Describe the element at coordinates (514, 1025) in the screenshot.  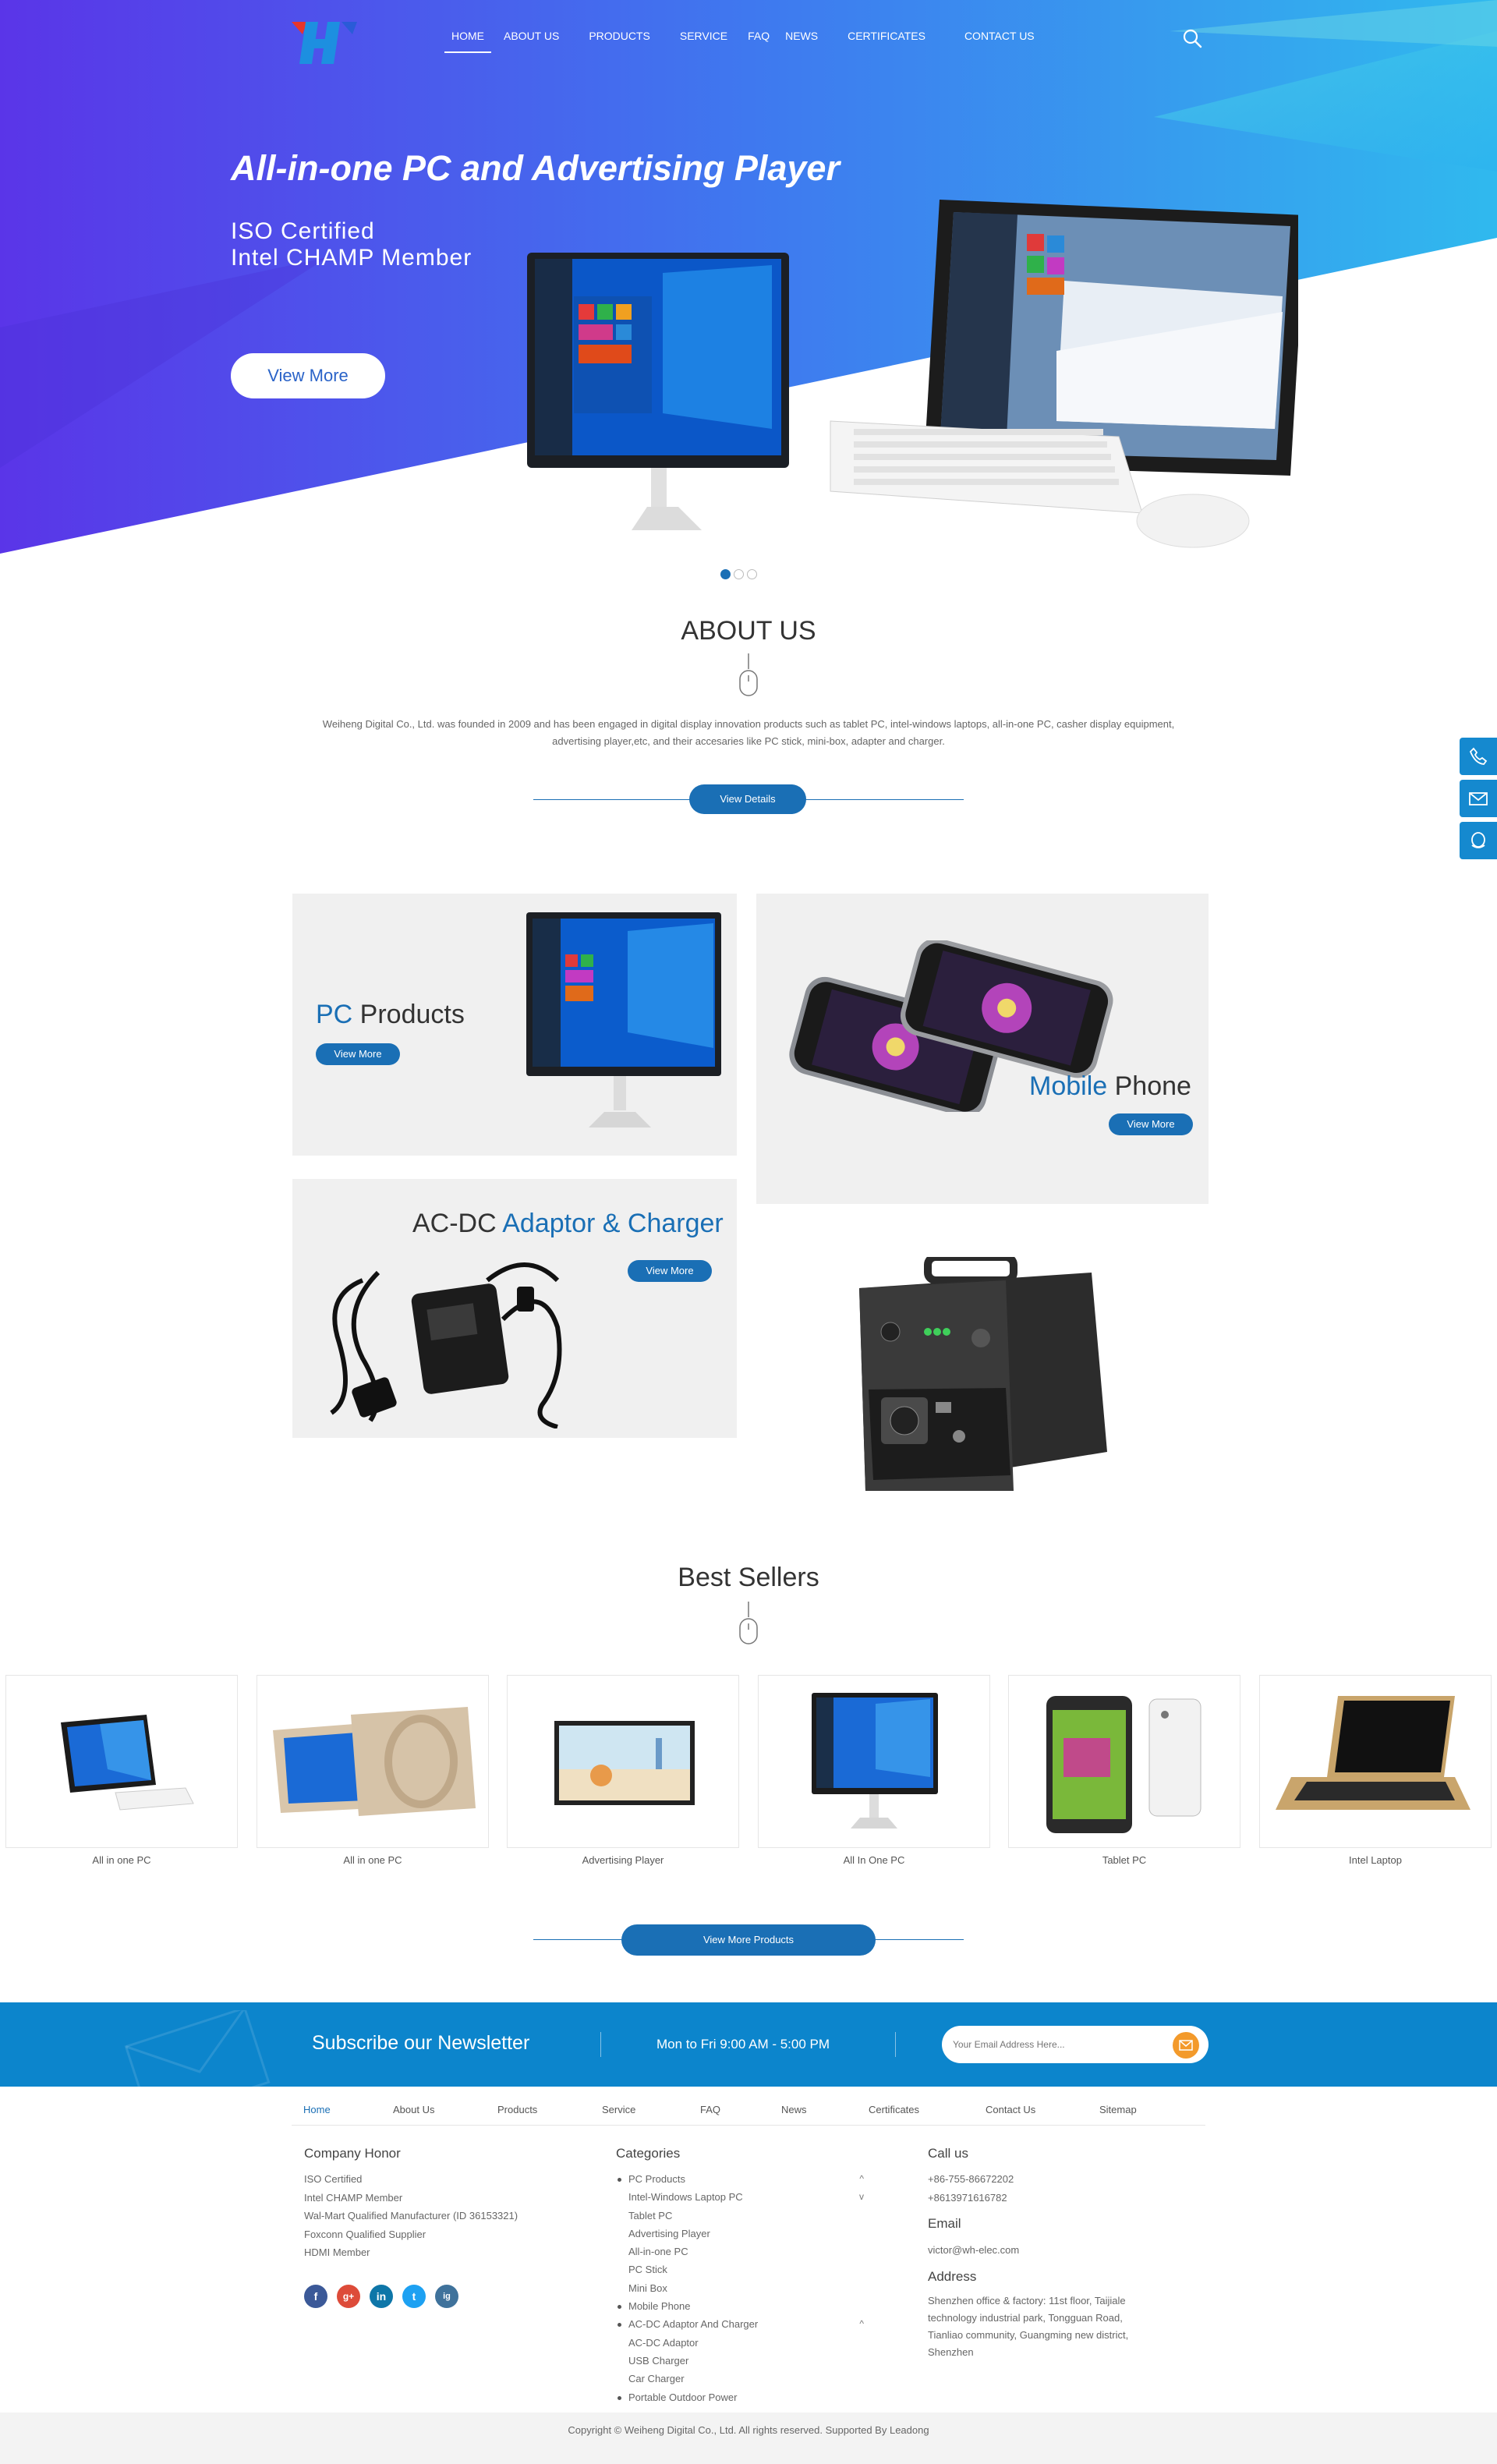
I see `pc-products-card: PC Products View More` at that location.